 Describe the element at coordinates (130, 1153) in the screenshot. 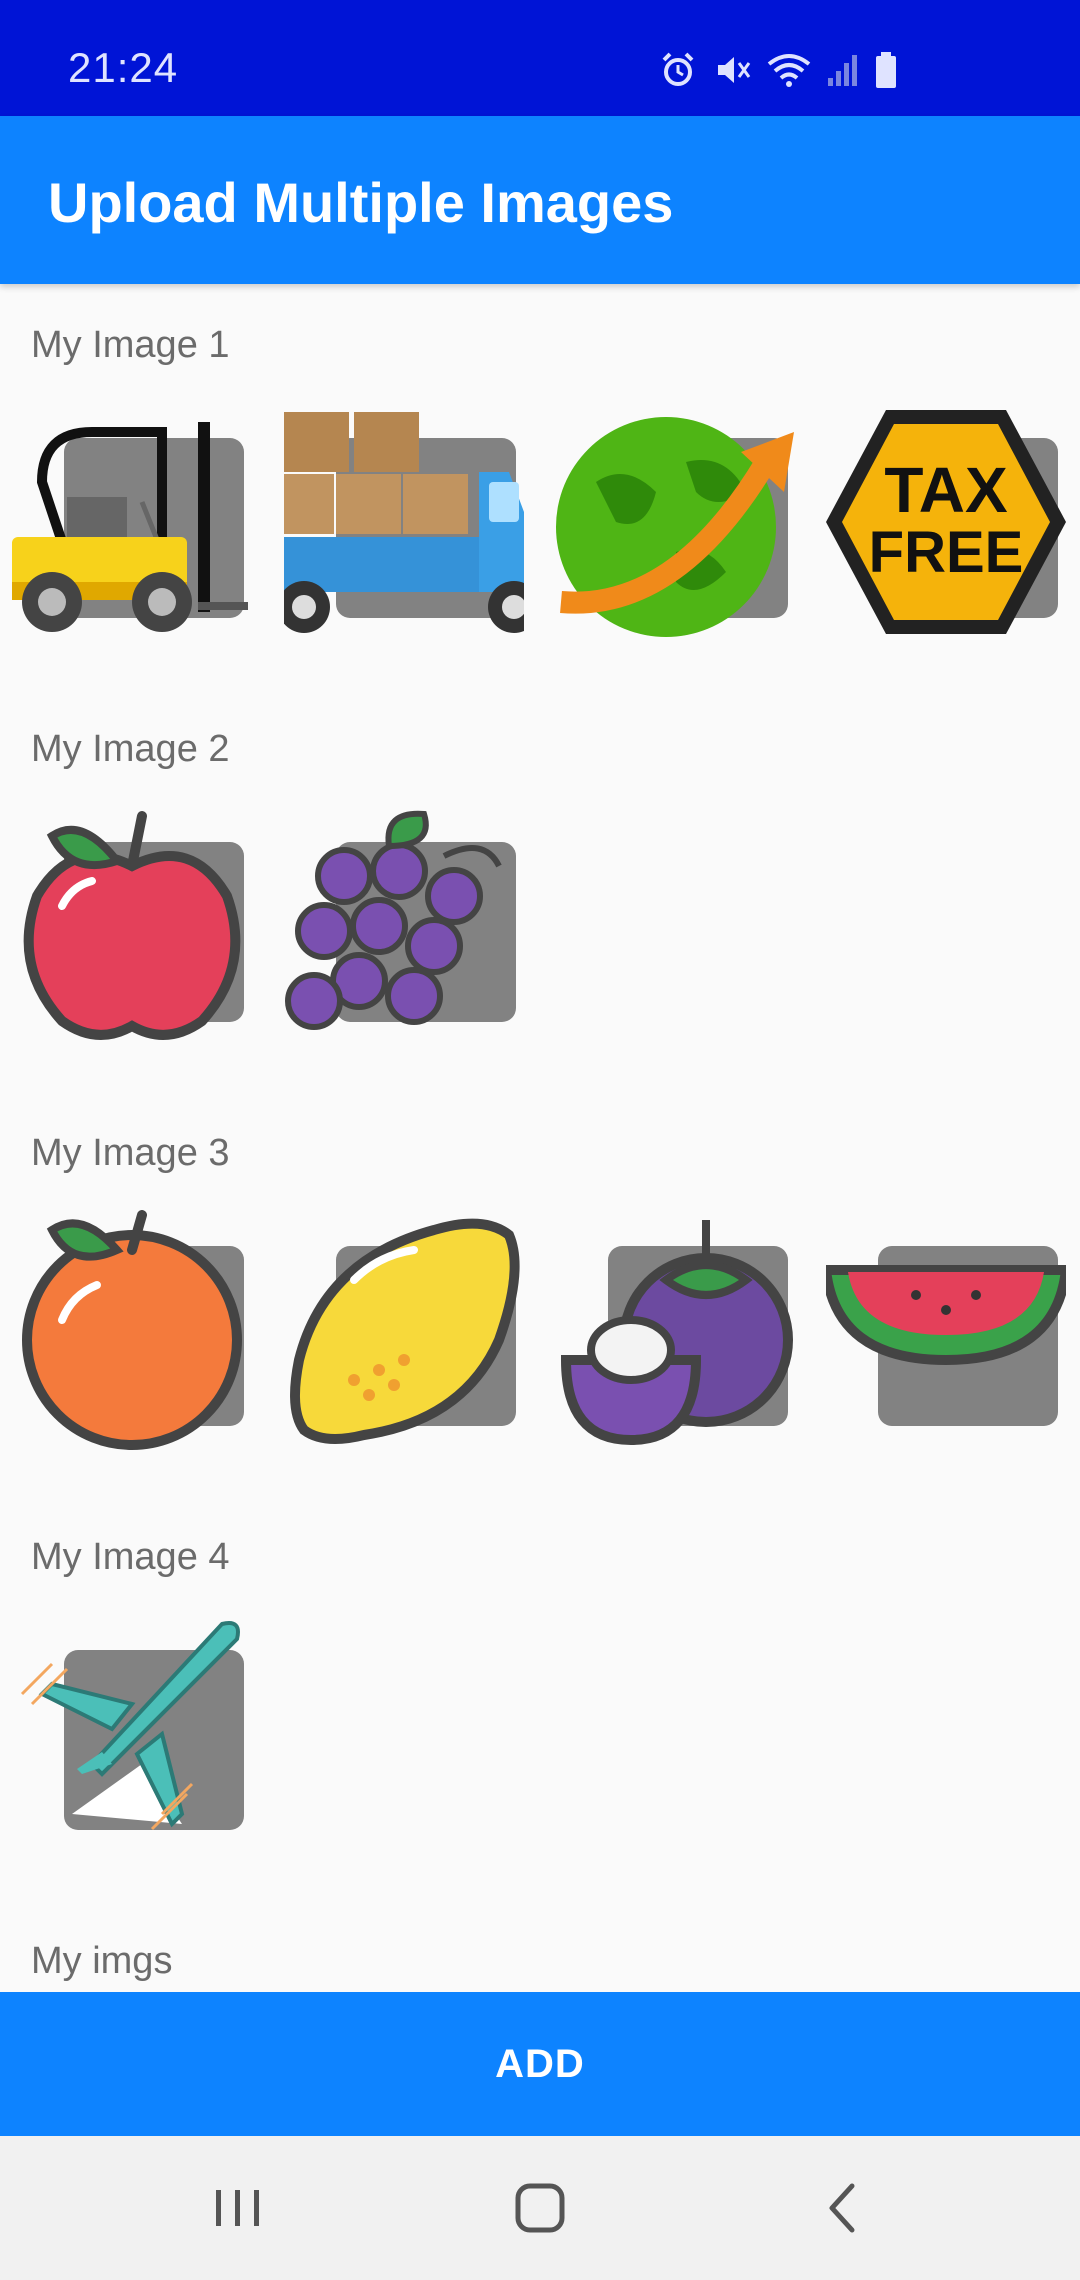

I see `section-title: My Image 3` at that location.